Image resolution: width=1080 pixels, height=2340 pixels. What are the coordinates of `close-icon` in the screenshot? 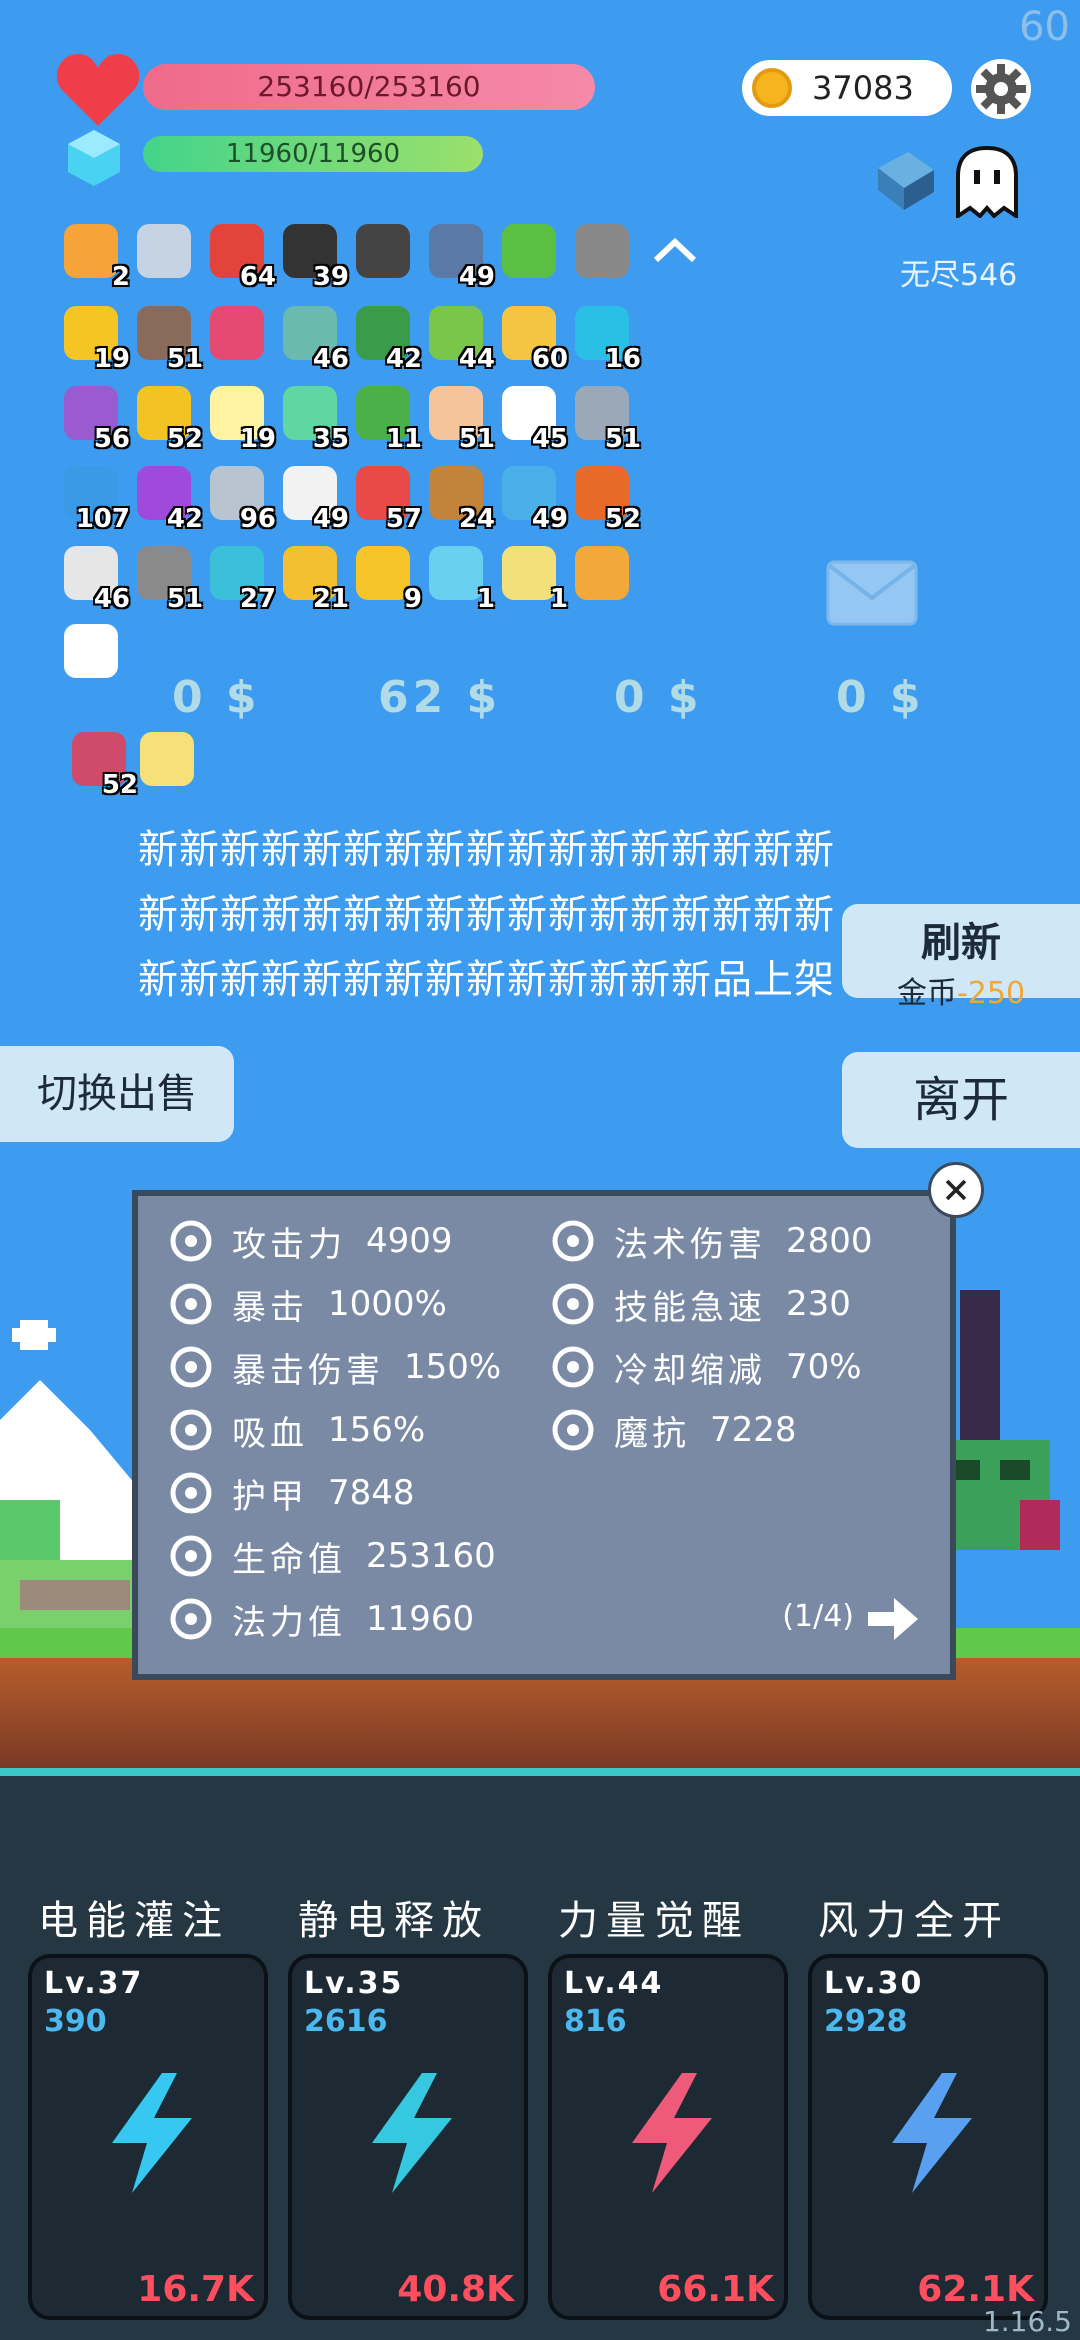 It's located at (956, 1190).